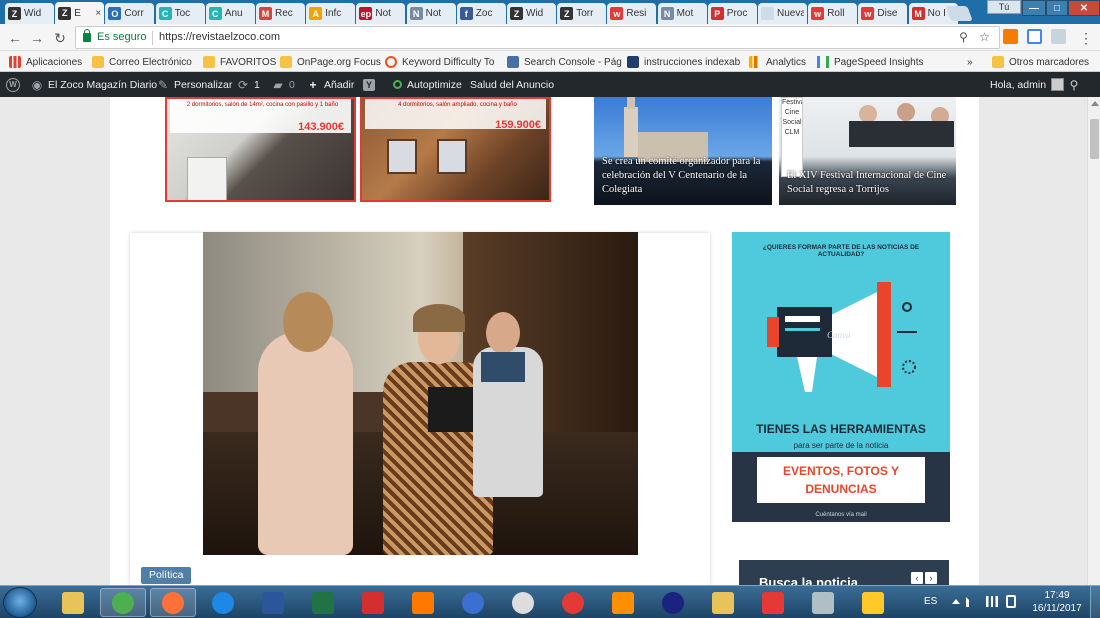 The width and height of the screenshot is (1100, 618). Describe the element at coordinates (773, 602) in the screenshot. I see `taskbar-app-paint-app` at that location.